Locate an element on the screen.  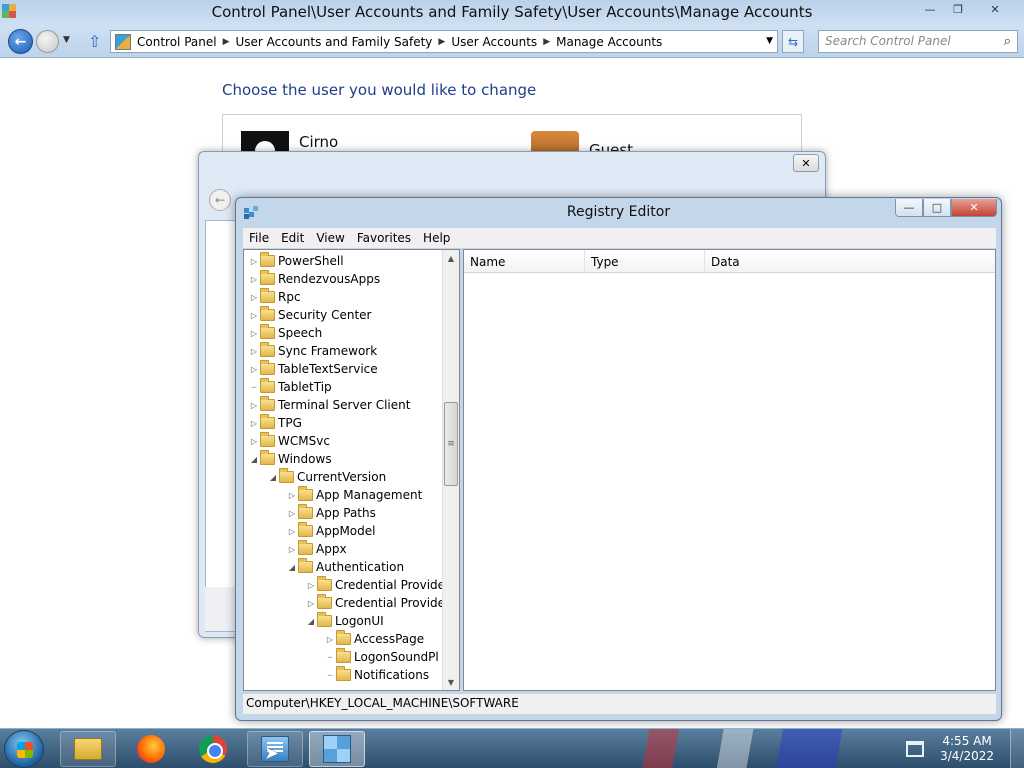
up-button: ⇧ is located at coordinates (94, 41).